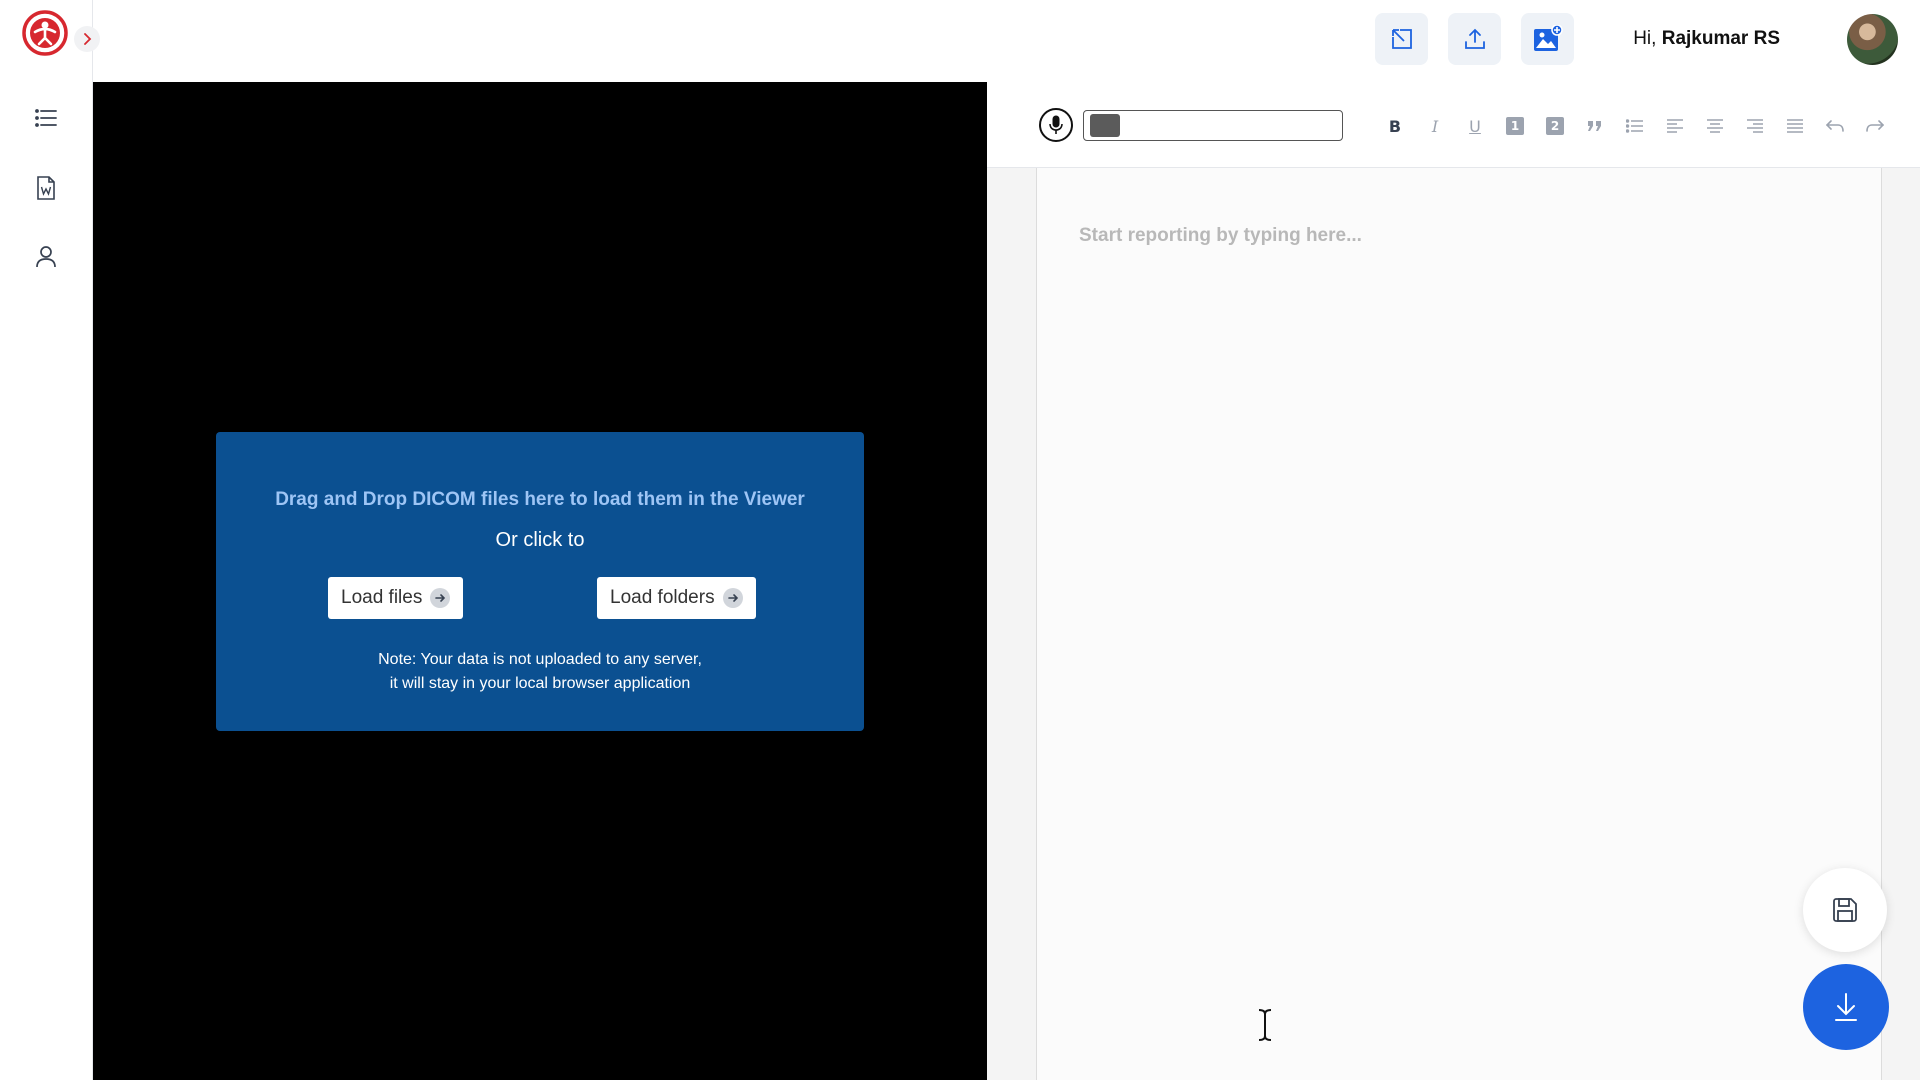  I want to click on chevron-right-icon, so click(87, 39).